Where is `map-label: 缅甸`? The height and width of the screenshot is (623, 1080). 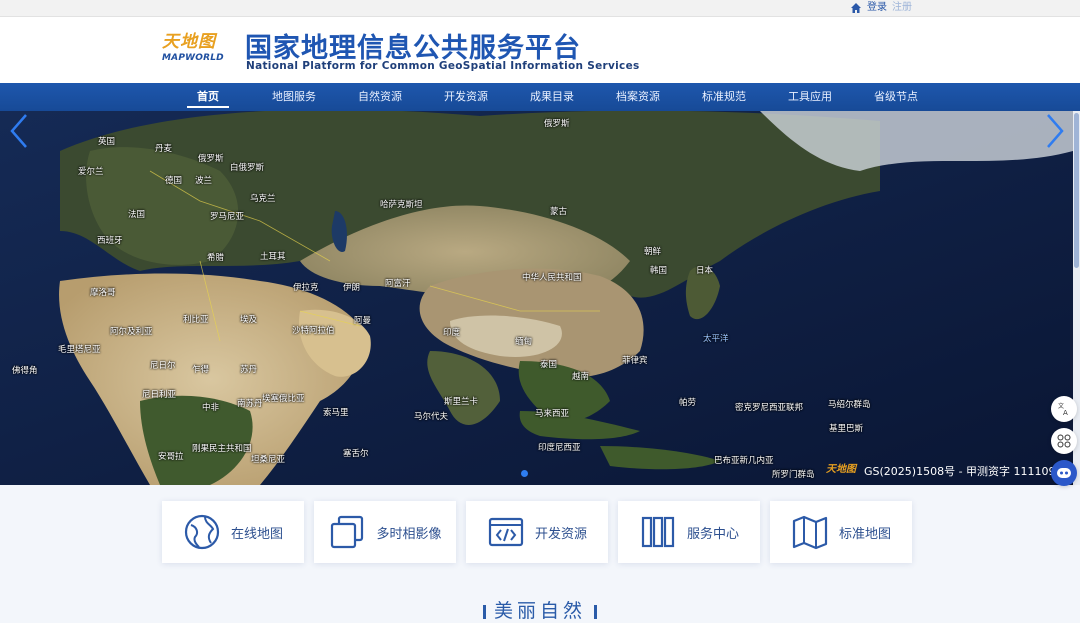 map-label: 缅甸 is located at coordinates (524, 342).